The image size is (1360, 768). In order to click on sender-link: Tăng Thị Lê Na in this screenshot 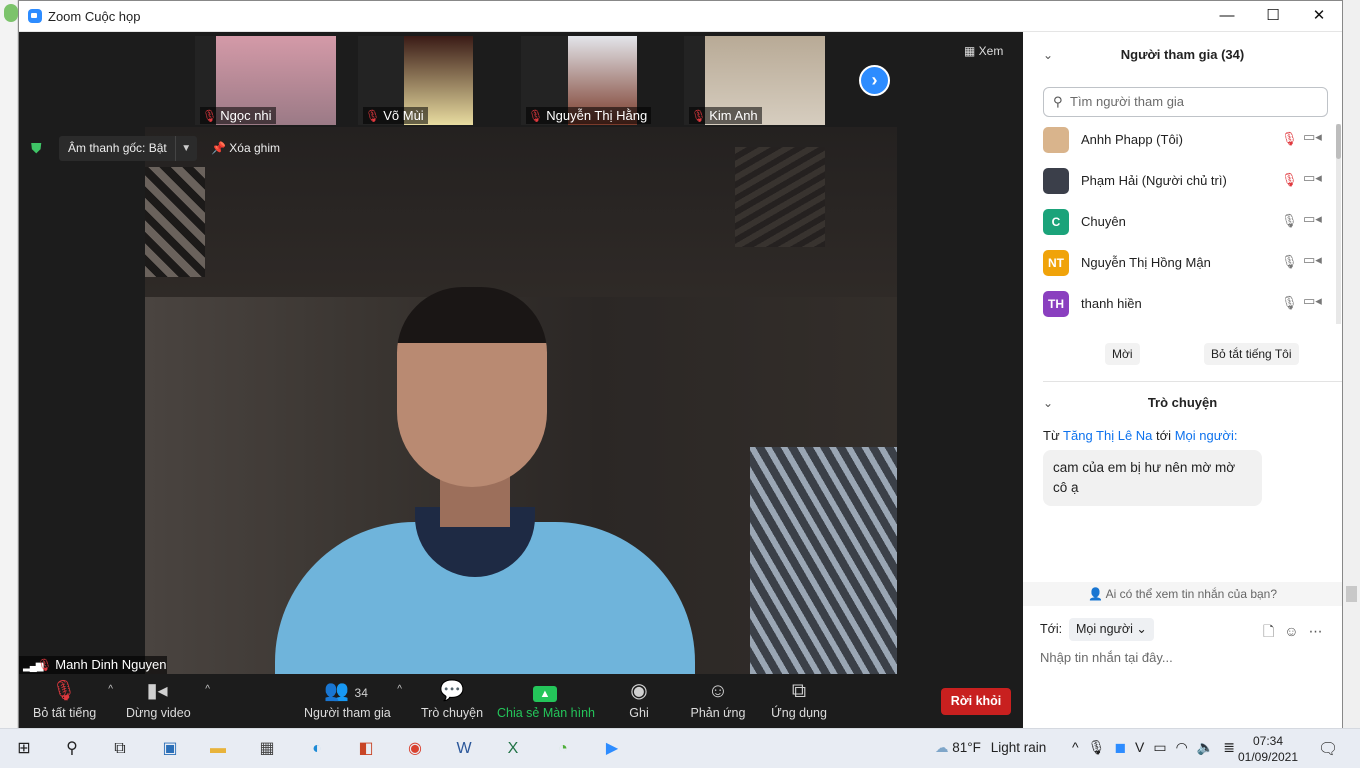, I will do `click(1107, 435)`.